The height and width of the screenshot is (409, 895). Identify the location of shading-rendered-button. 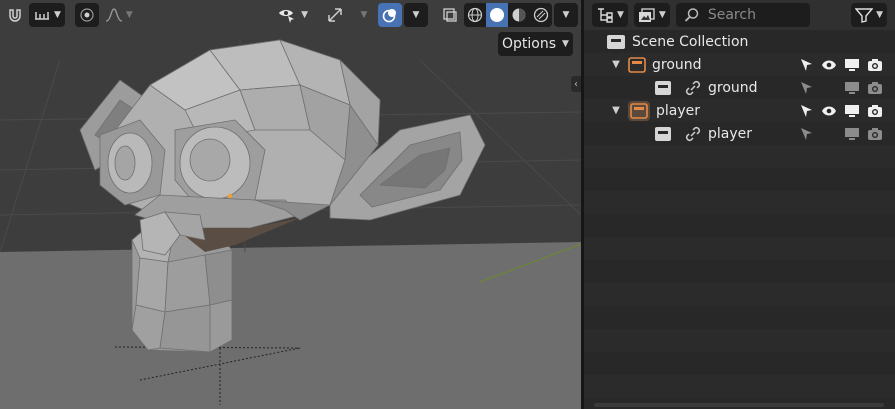
(541, 15).